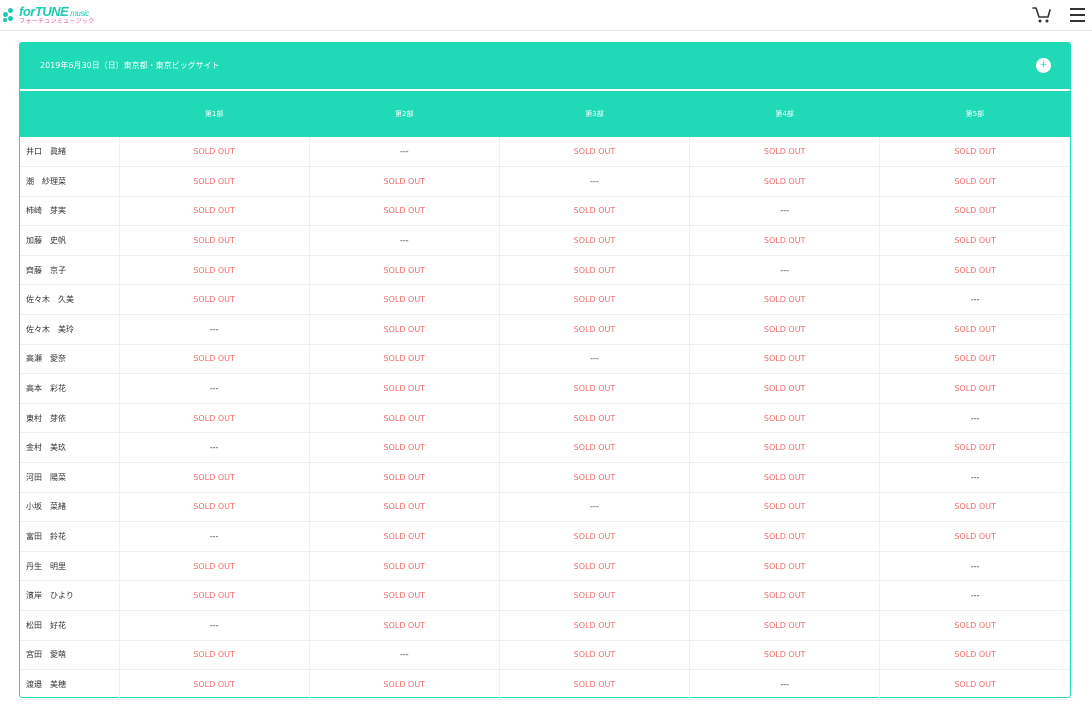  I want to click on member-name: 潮 紗理菜, so click(46, 181).